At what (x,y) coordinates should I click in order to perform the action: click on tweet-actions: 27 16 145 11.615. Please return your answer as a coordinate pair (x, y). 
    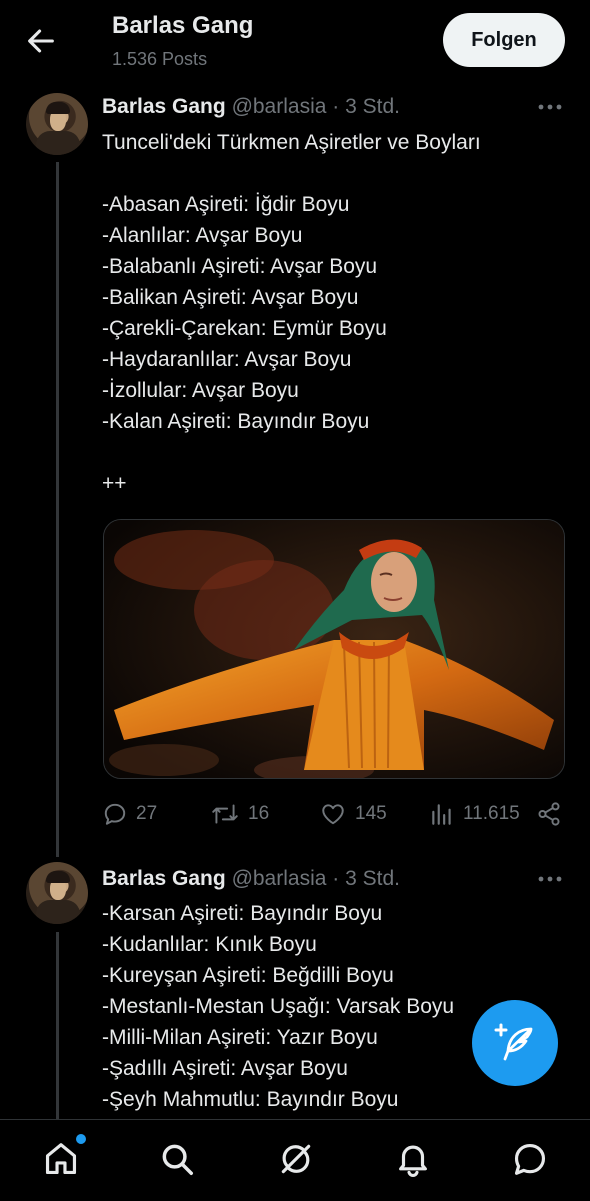
    Looking at the image, I should click on (337, 814).